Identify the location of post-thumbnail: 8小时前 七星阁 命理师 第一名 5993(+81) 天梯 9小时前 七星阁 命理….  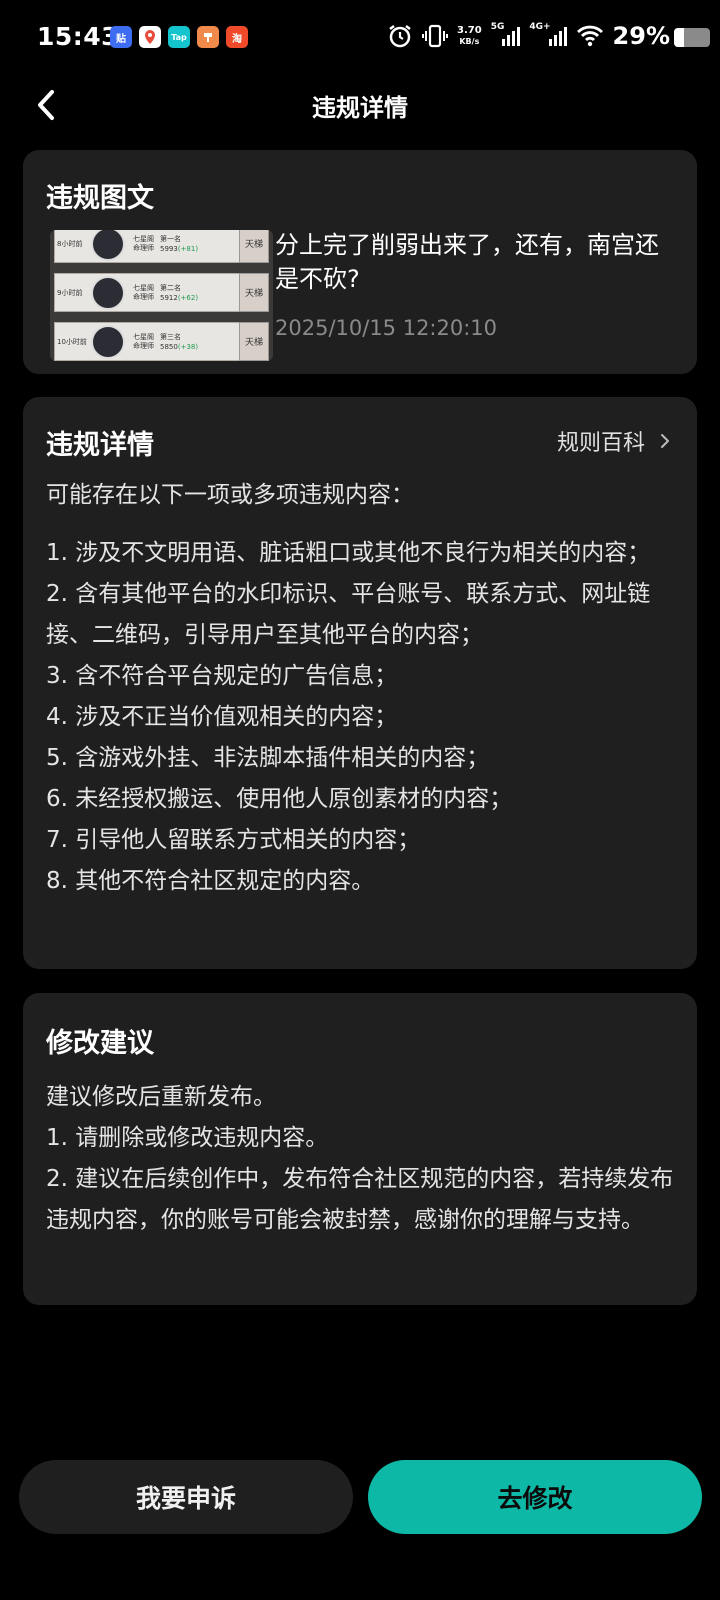
(161, 295).